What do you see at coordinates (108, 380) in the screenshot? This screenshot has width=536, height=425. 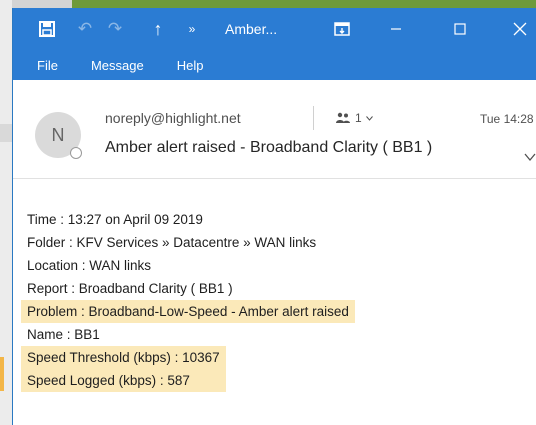 I see `body-line-speed-logged: Speed Logged (kbps) : 587` at bounding box center [108, 380].